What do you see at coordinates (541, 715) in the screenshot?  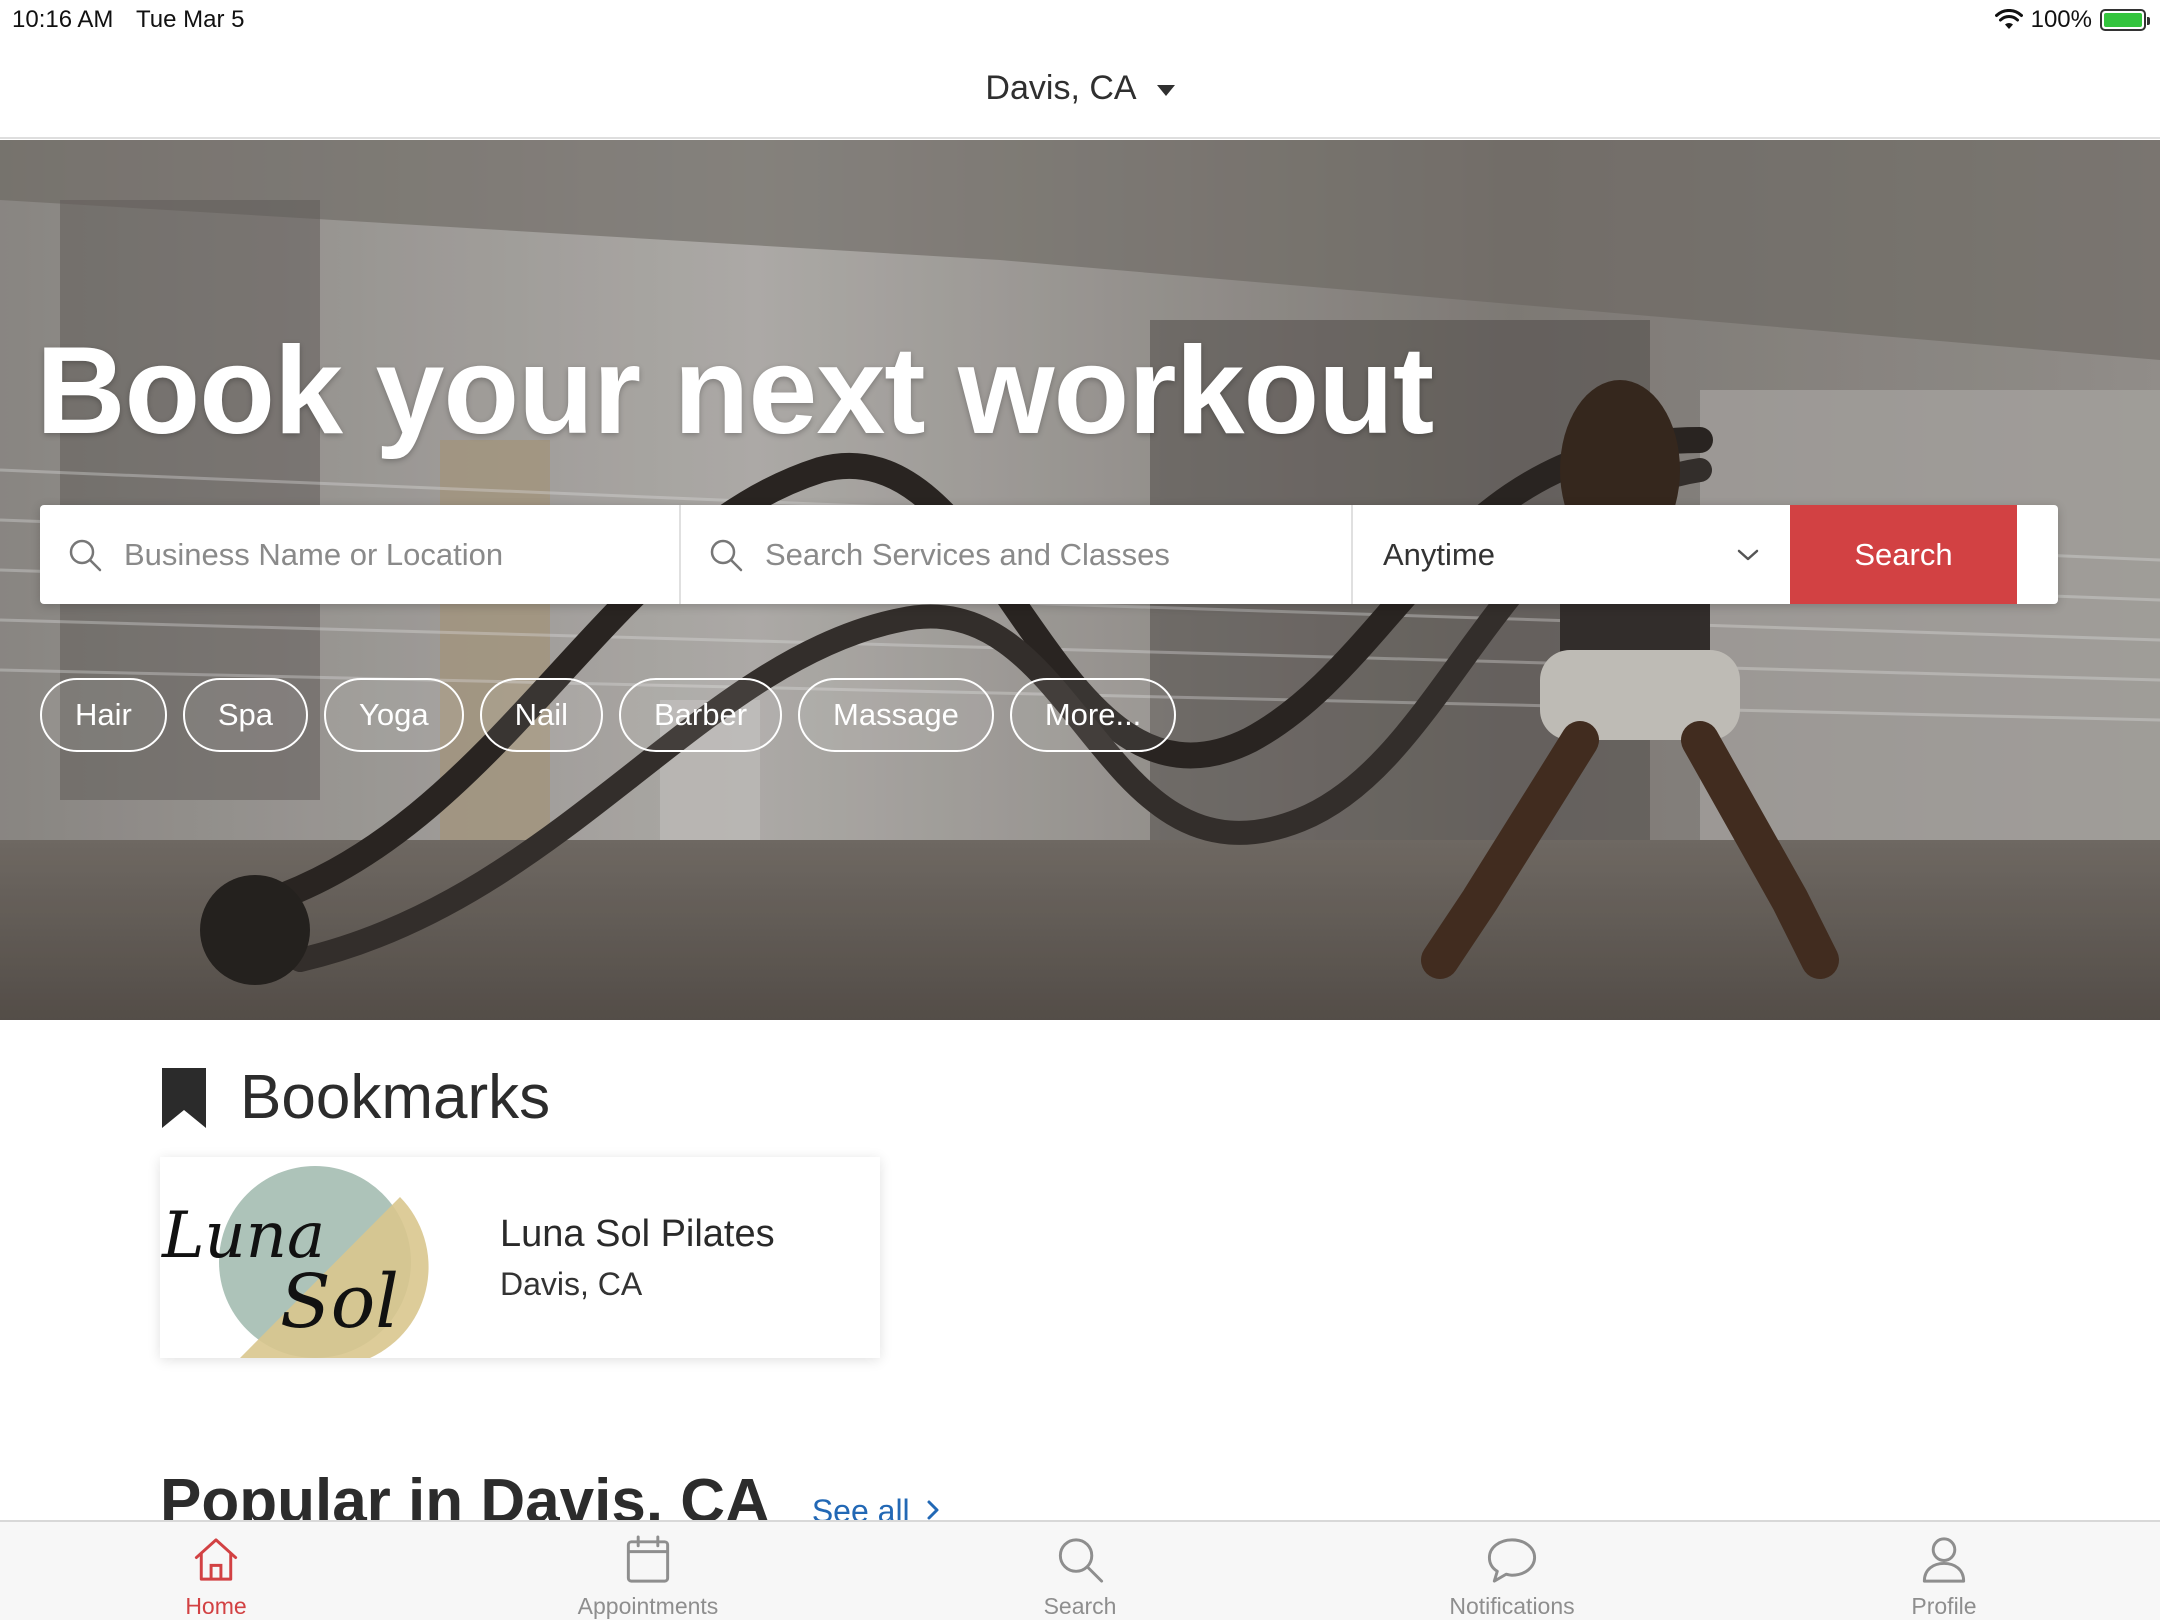 I see `chip-nail: Nail` at bounding box center [541, 715].